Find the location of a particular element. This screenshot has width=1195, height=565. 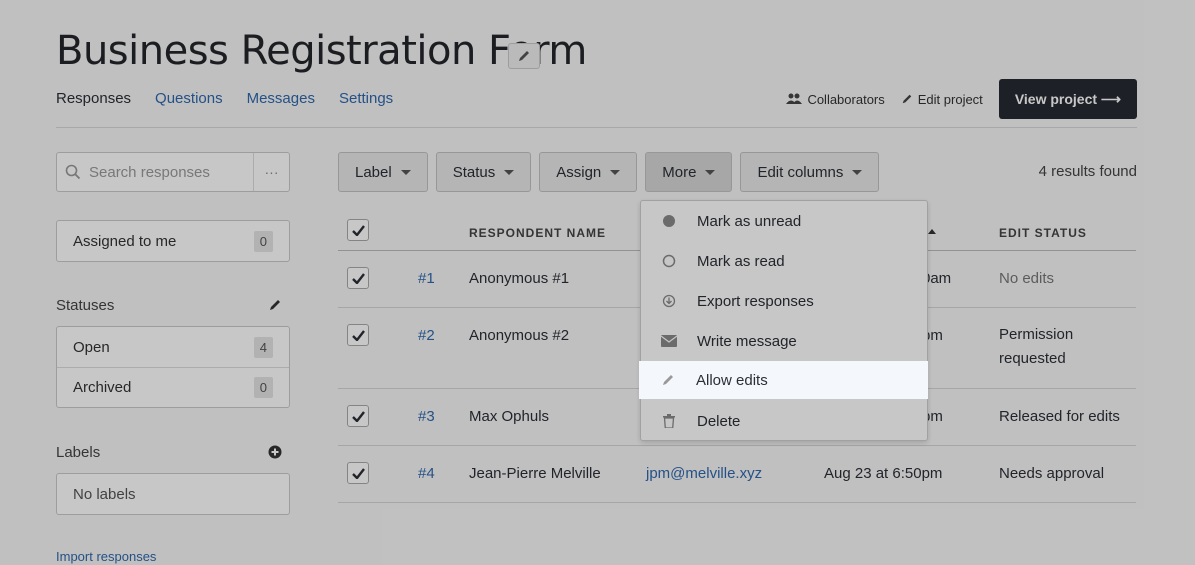

collaborators-label: Collaborators is located at coordinates (846, 99).